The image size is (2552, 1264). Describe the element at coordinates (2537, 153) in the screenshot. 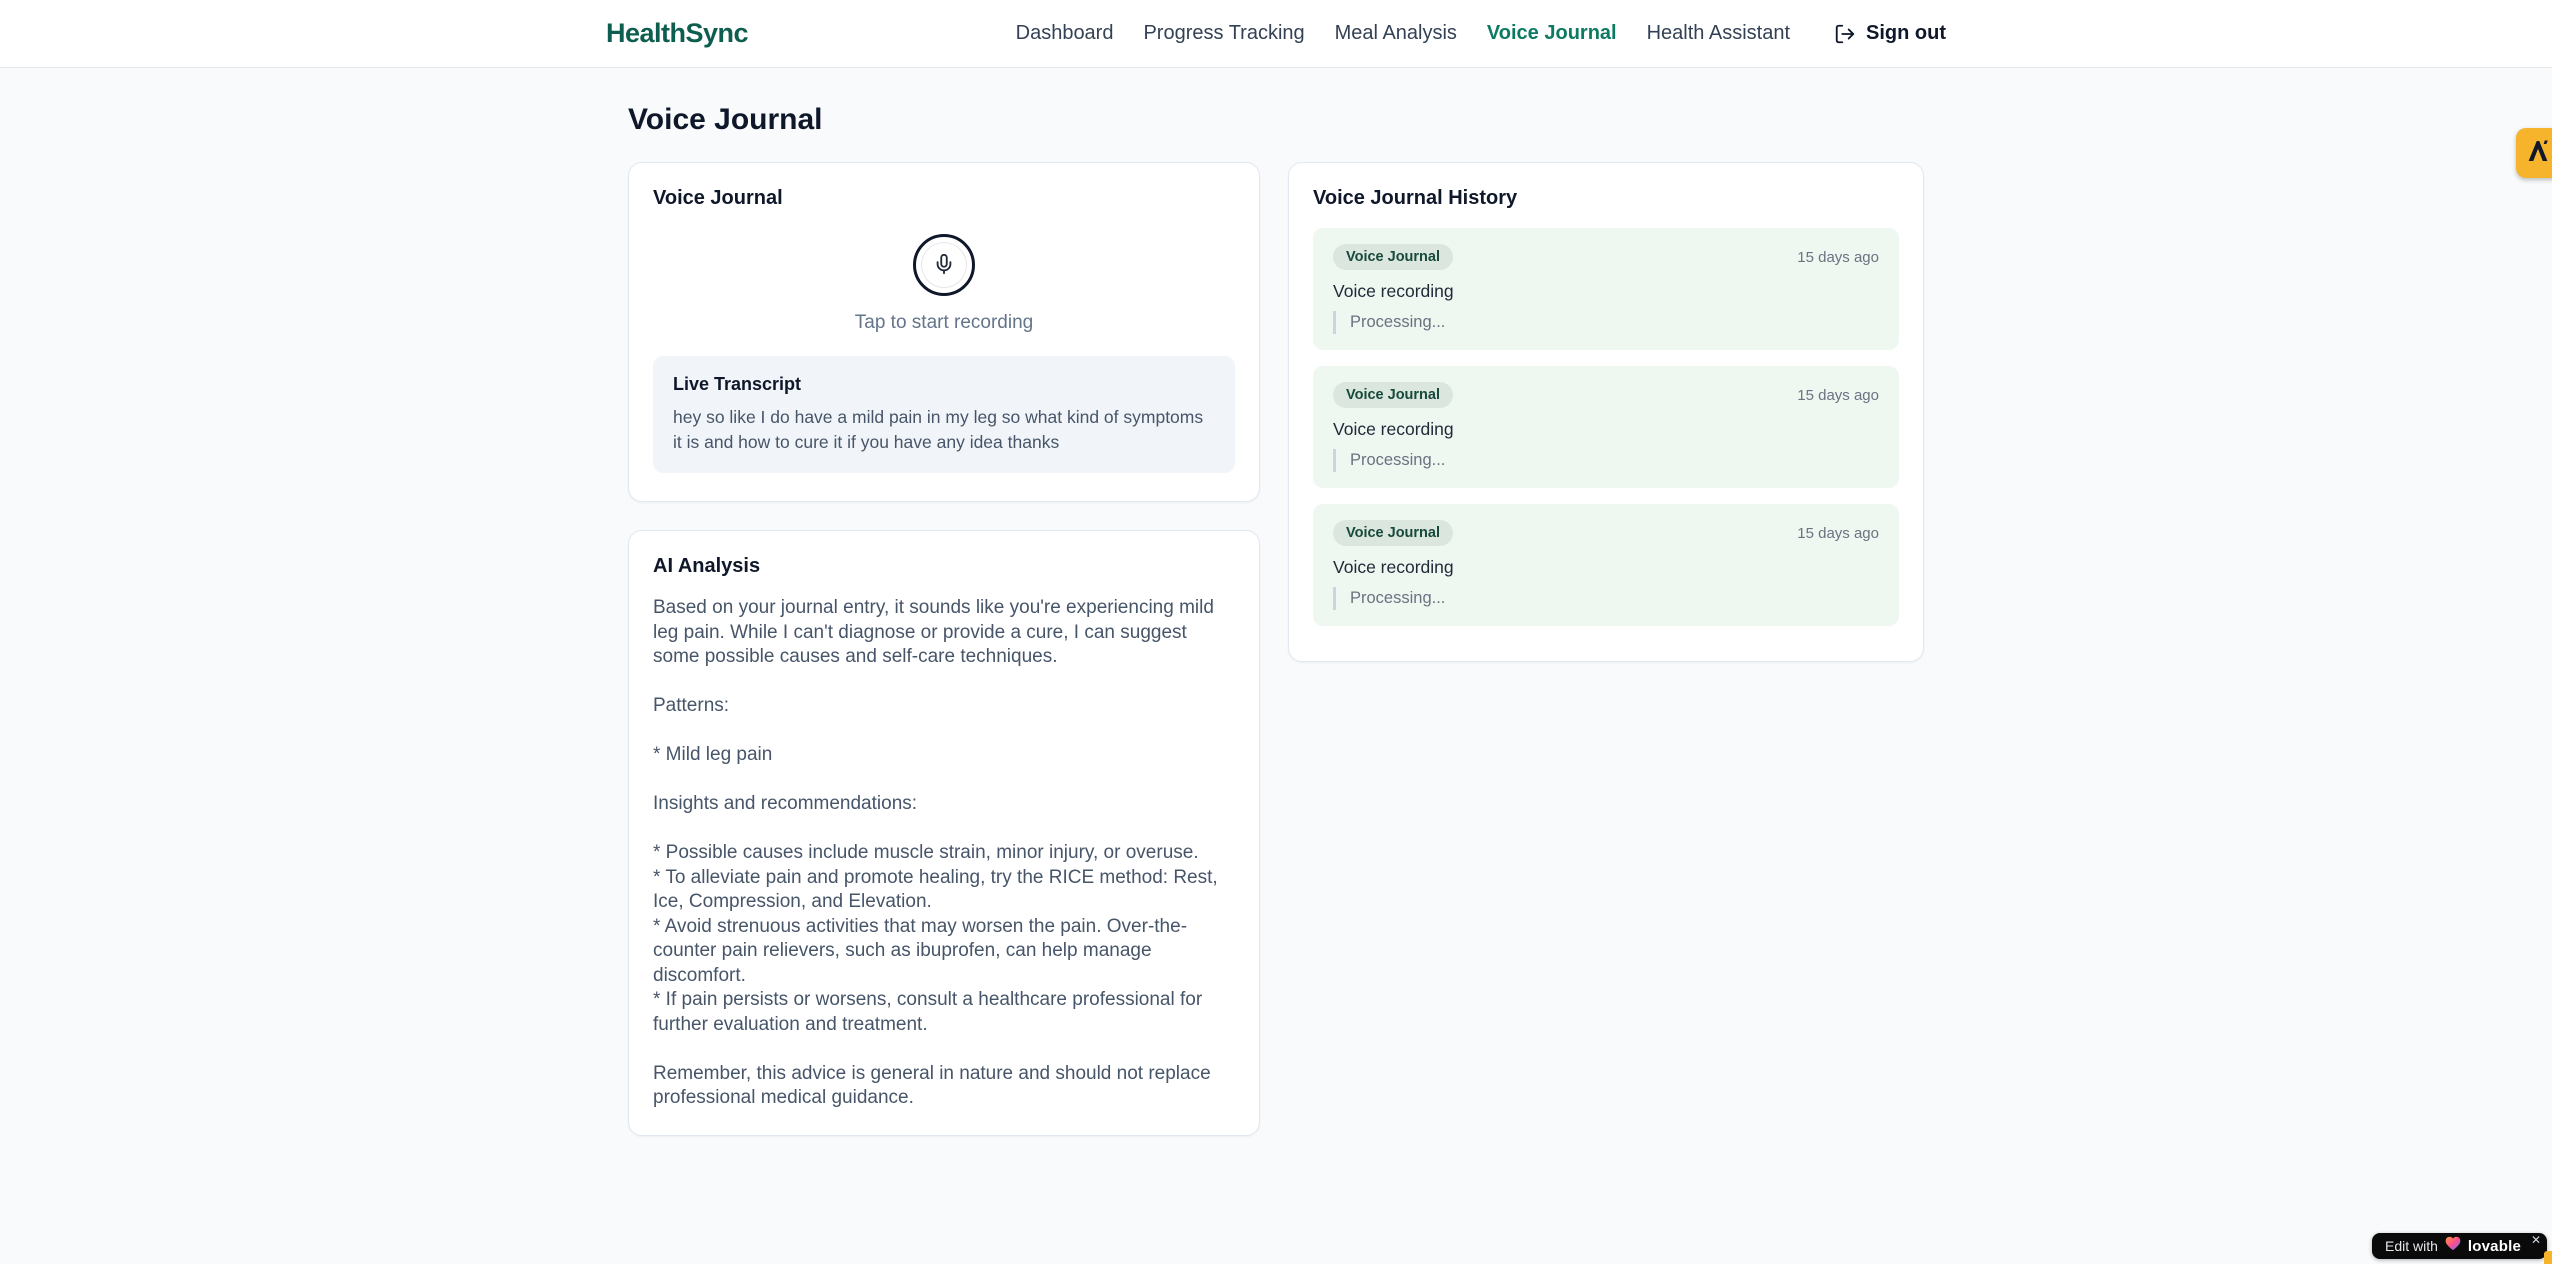

I see `lambda-logo-icon` at that location.